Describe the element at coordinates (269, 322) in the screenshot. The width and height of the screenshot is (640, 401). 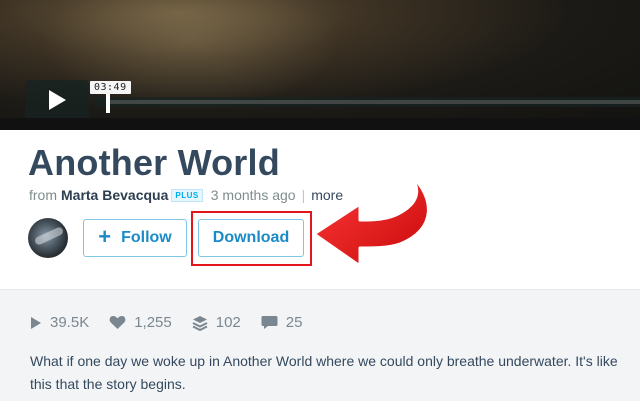
I see `comment-icon` at that location.